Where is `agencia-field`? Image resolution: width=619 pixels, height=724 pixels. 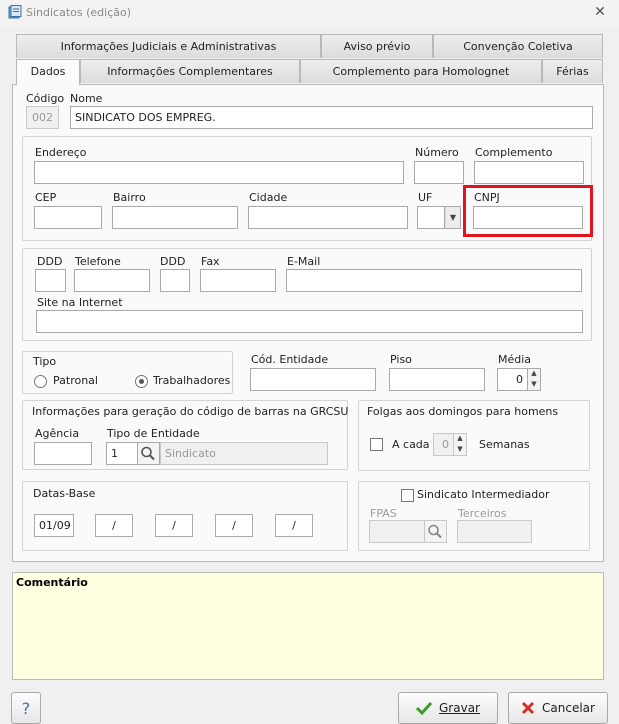 agencia-field is located at coordinates (63, 453).